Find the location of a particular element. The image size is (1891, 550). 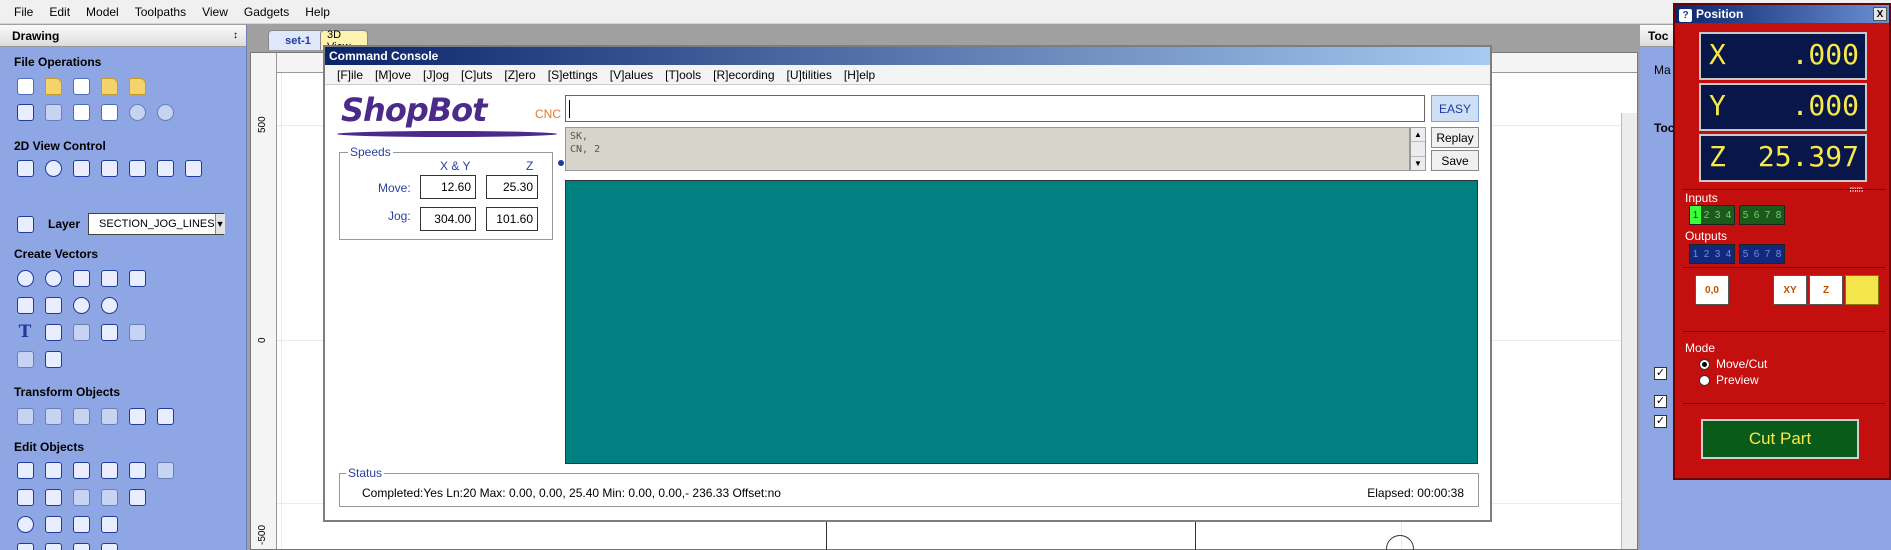

position-title-bar: ? Position X is located at coordinates (1782, 14).